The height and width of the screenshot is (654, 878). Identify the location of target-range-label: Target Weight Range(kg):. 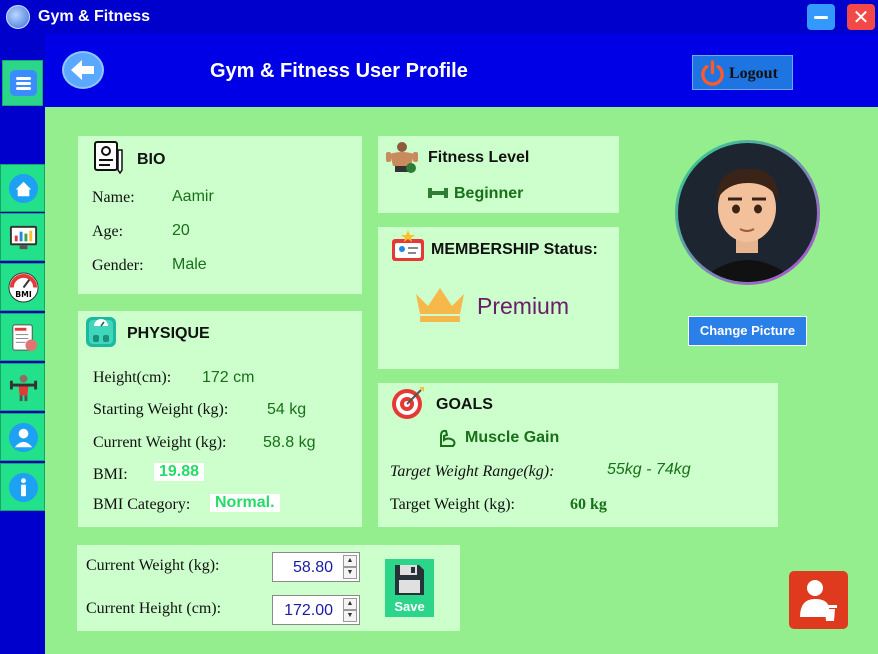
(472, 471).